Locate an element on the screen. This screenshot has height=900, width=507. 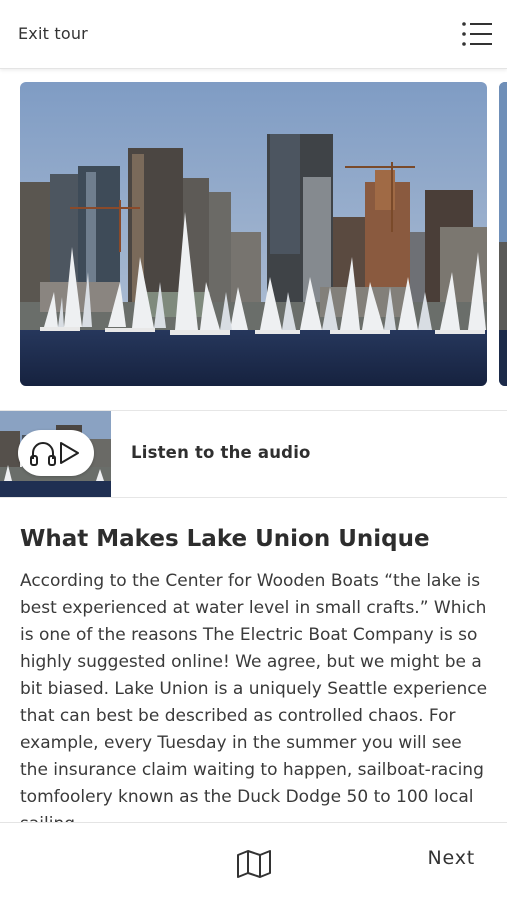
menu-list-icon is located at coordinates (477, 34).